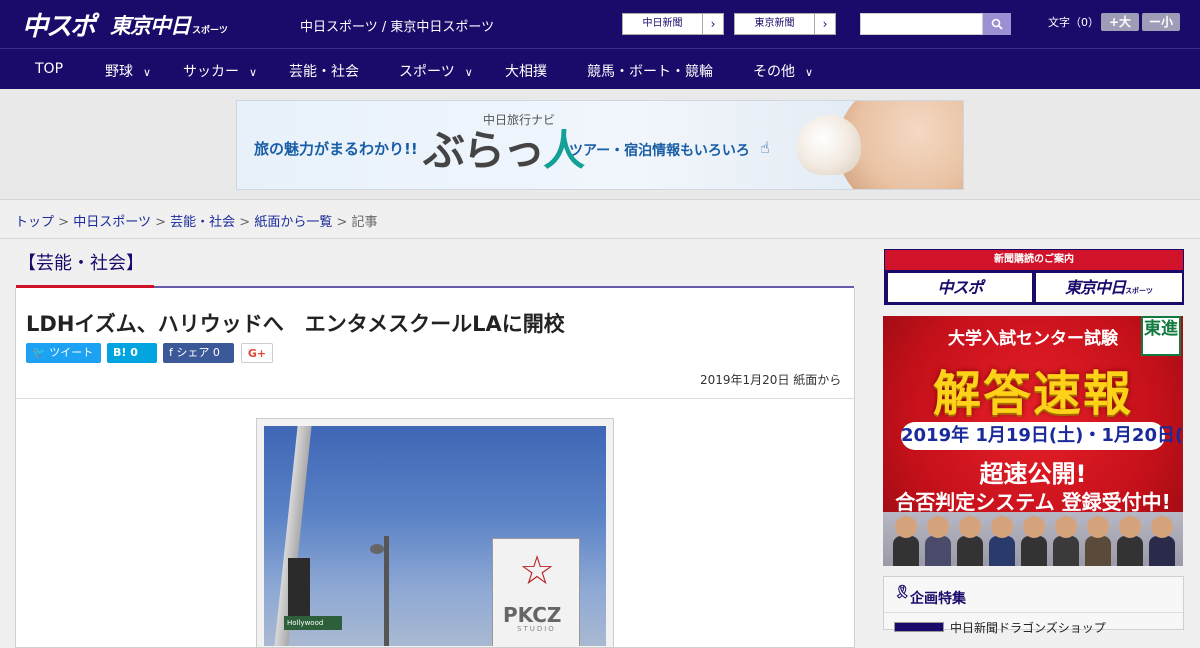 This screenshot has height=648, width=1200. What do you see at coordinates (171, 352) in the screenshot?
I see `facebook-icon: f` at bounding box center [171, 352].